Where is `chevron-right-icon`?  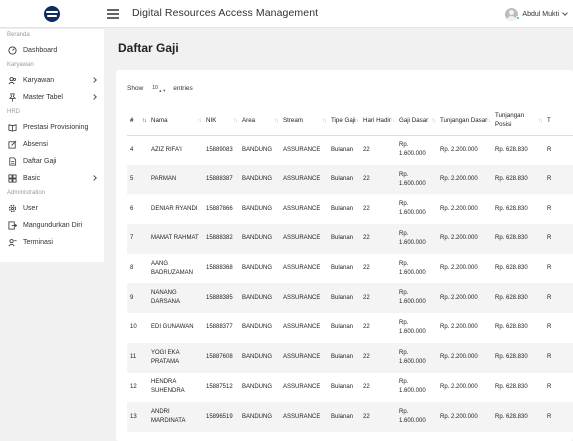
chevron-right-icon is located at coordinates (94, 80).